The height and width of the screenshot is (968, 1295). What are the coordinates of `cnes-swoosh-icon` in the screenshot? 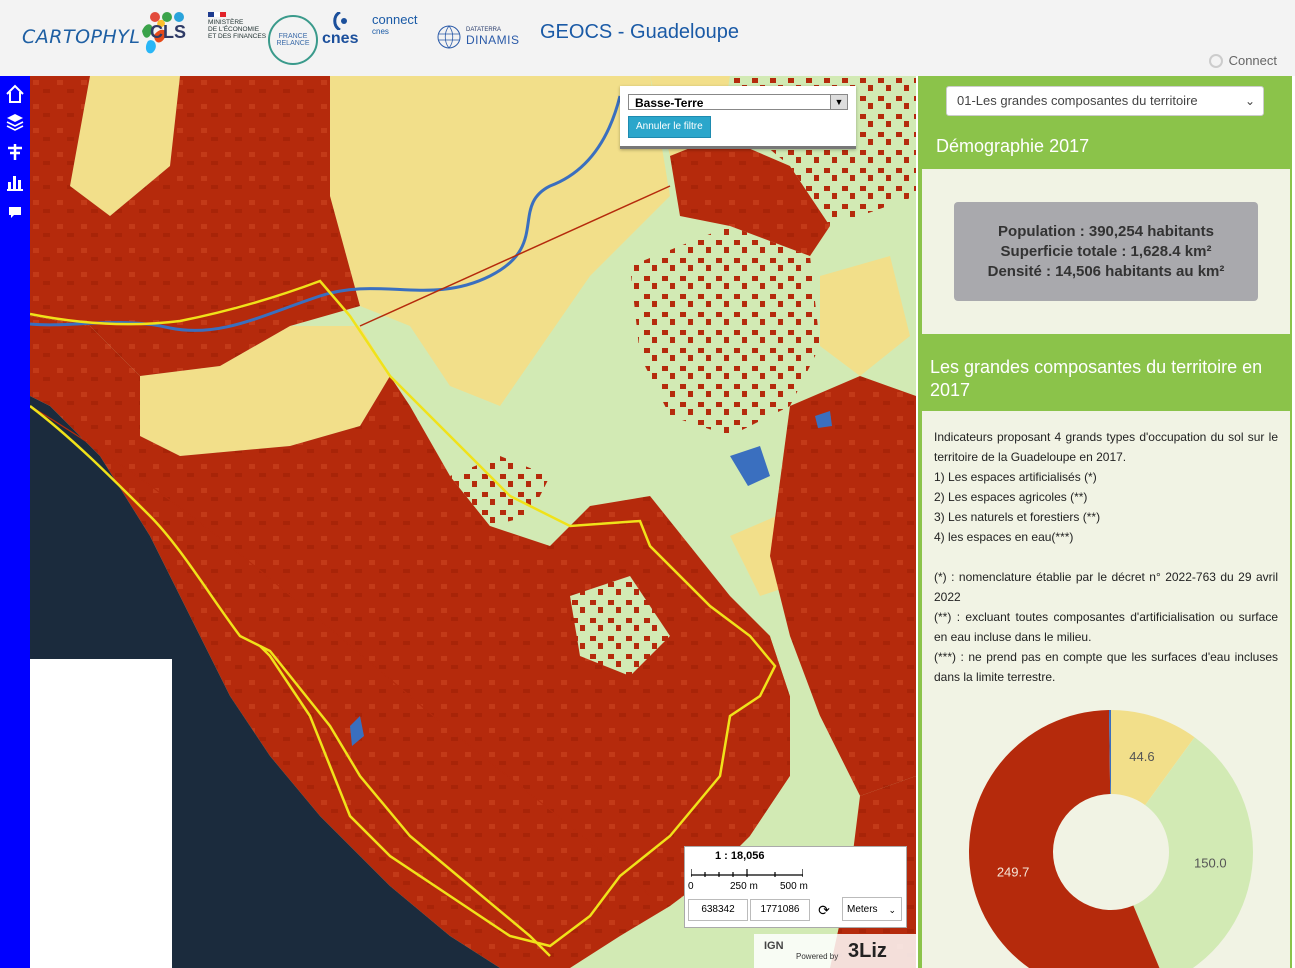 It's located at (340, 21).